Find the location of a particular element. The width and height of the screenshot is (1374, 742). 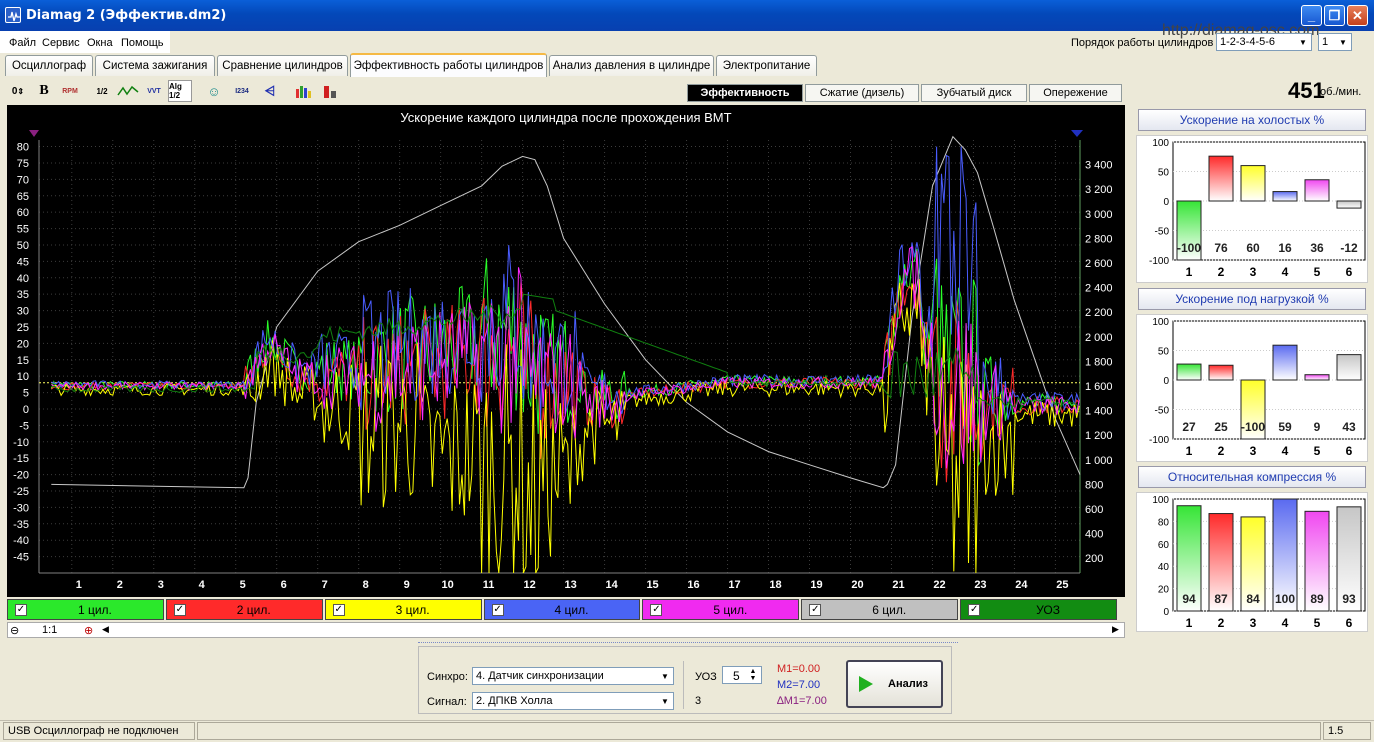

y-tick-label: 30 is located at coordinates (23, 312).